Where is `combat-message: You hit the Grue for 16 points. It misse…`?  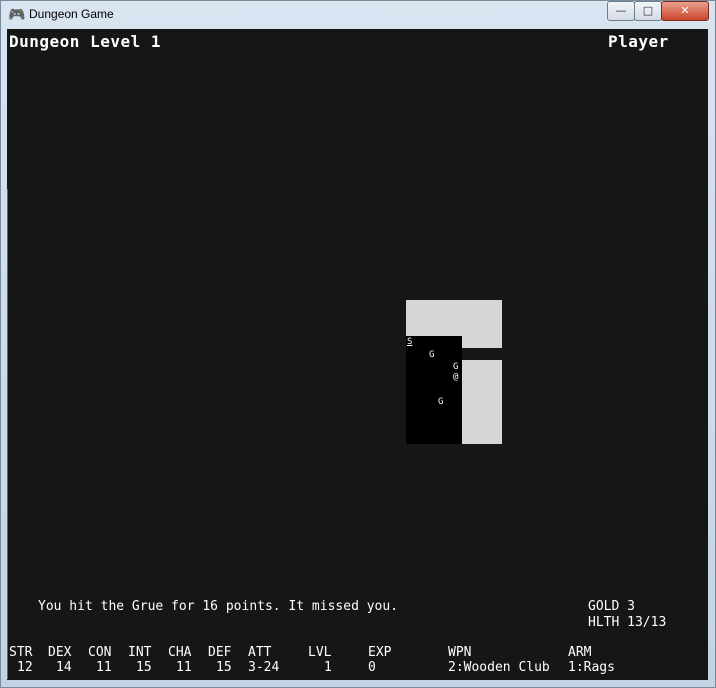
combat-message: You hit the Grue for 16 points. It misse… is located at coordinates (218, 606).